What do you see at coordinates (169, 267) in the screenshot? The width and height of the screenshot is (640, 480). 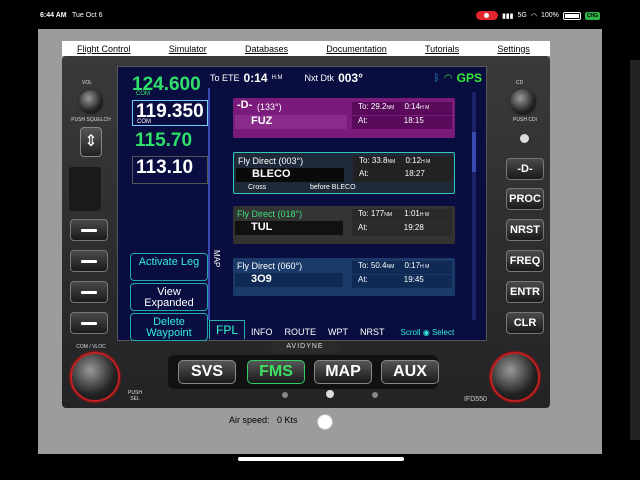 I see `activate-leg-softkey: Activate Leg` at bounding box center [169, 267].